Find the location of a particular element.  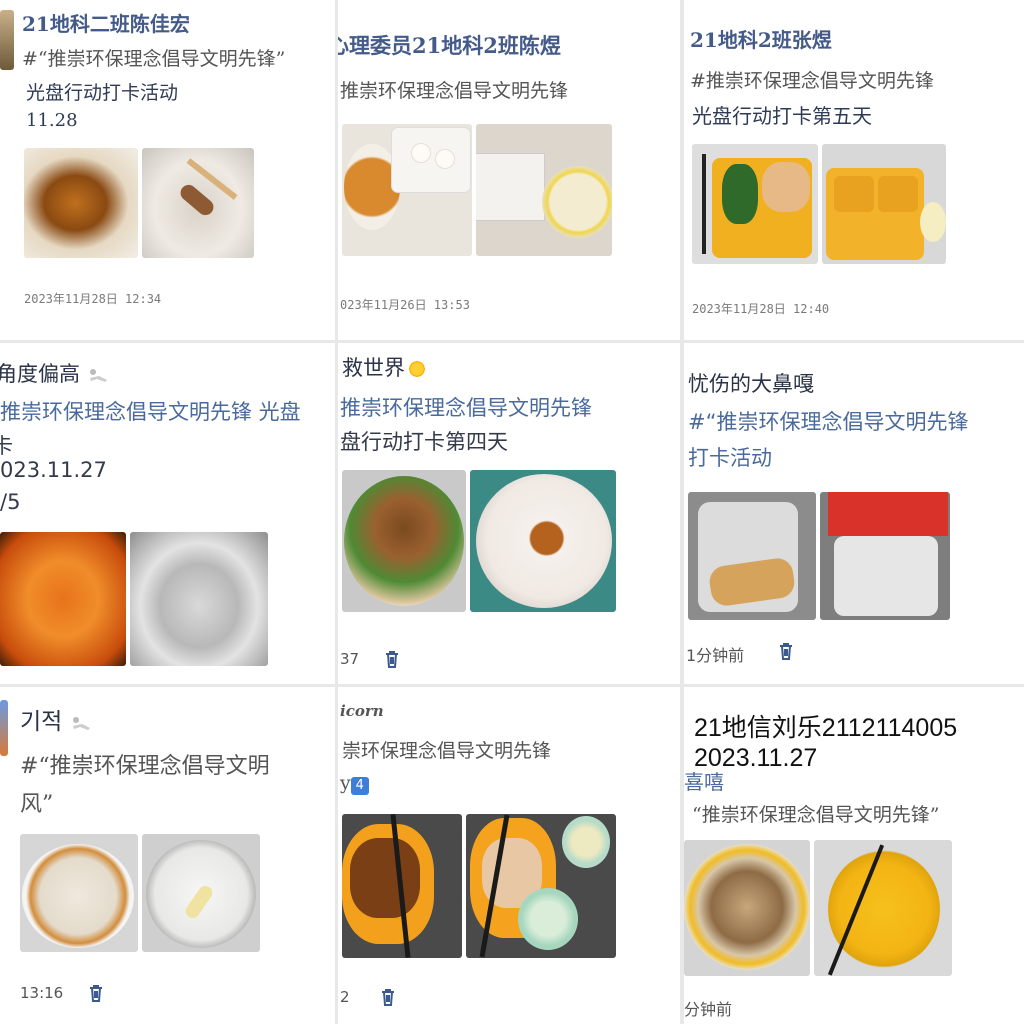

post-time: 13:16 is located at coordinates (42, 993).